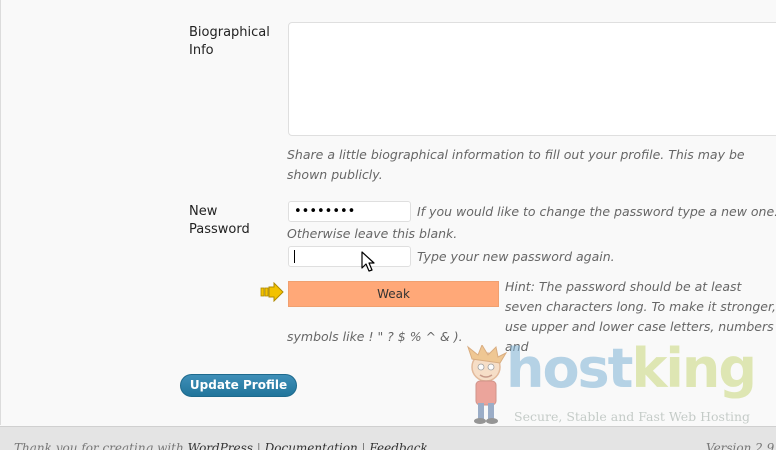 The image size is (776, 450). I want to click on password-strength-indicator: Weak, so click(393, 294).